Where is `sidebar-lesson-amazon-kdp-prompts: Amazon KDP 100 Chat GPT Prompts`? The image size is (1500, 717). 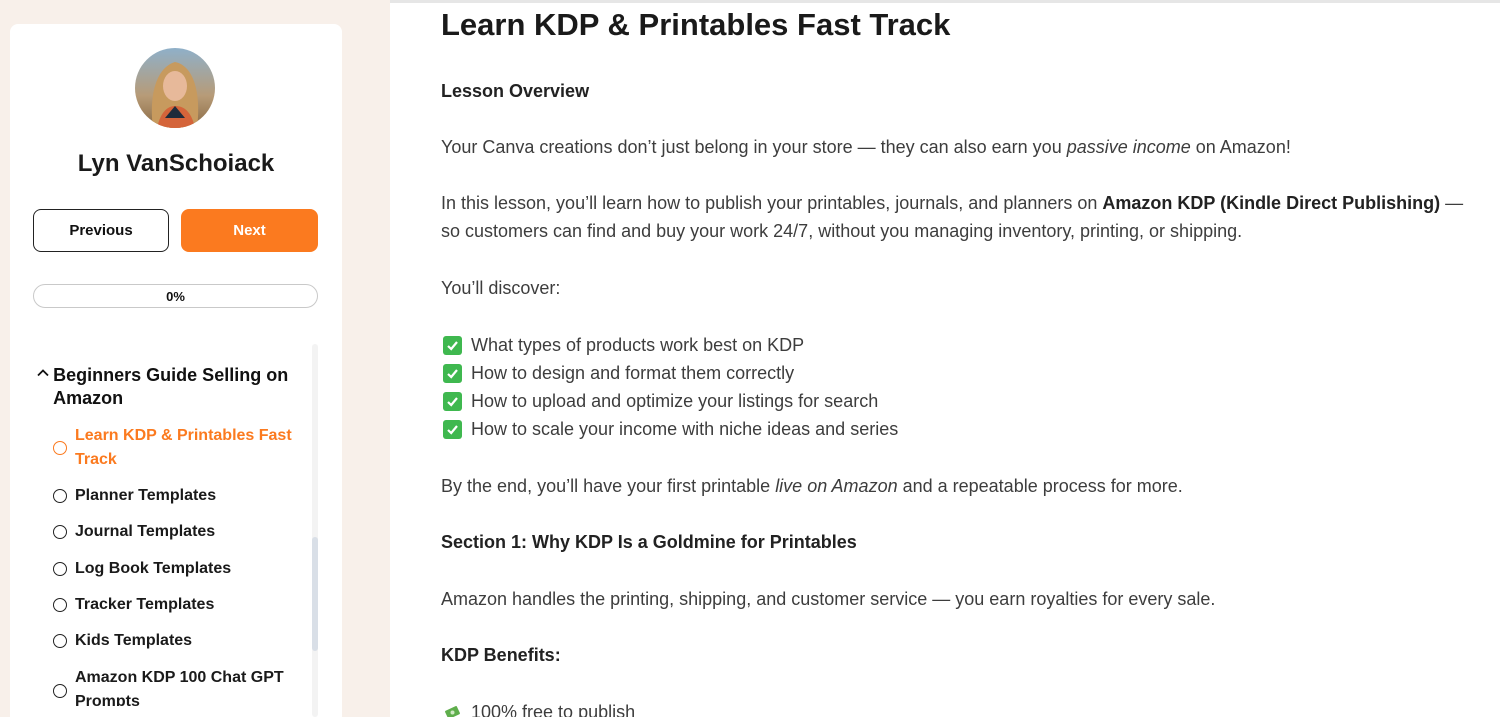
sidebar-lesson-amazon-kdp-prompts: Amazon KDP 100 Chat GPT Prompts is located at coordinates (180, 686).